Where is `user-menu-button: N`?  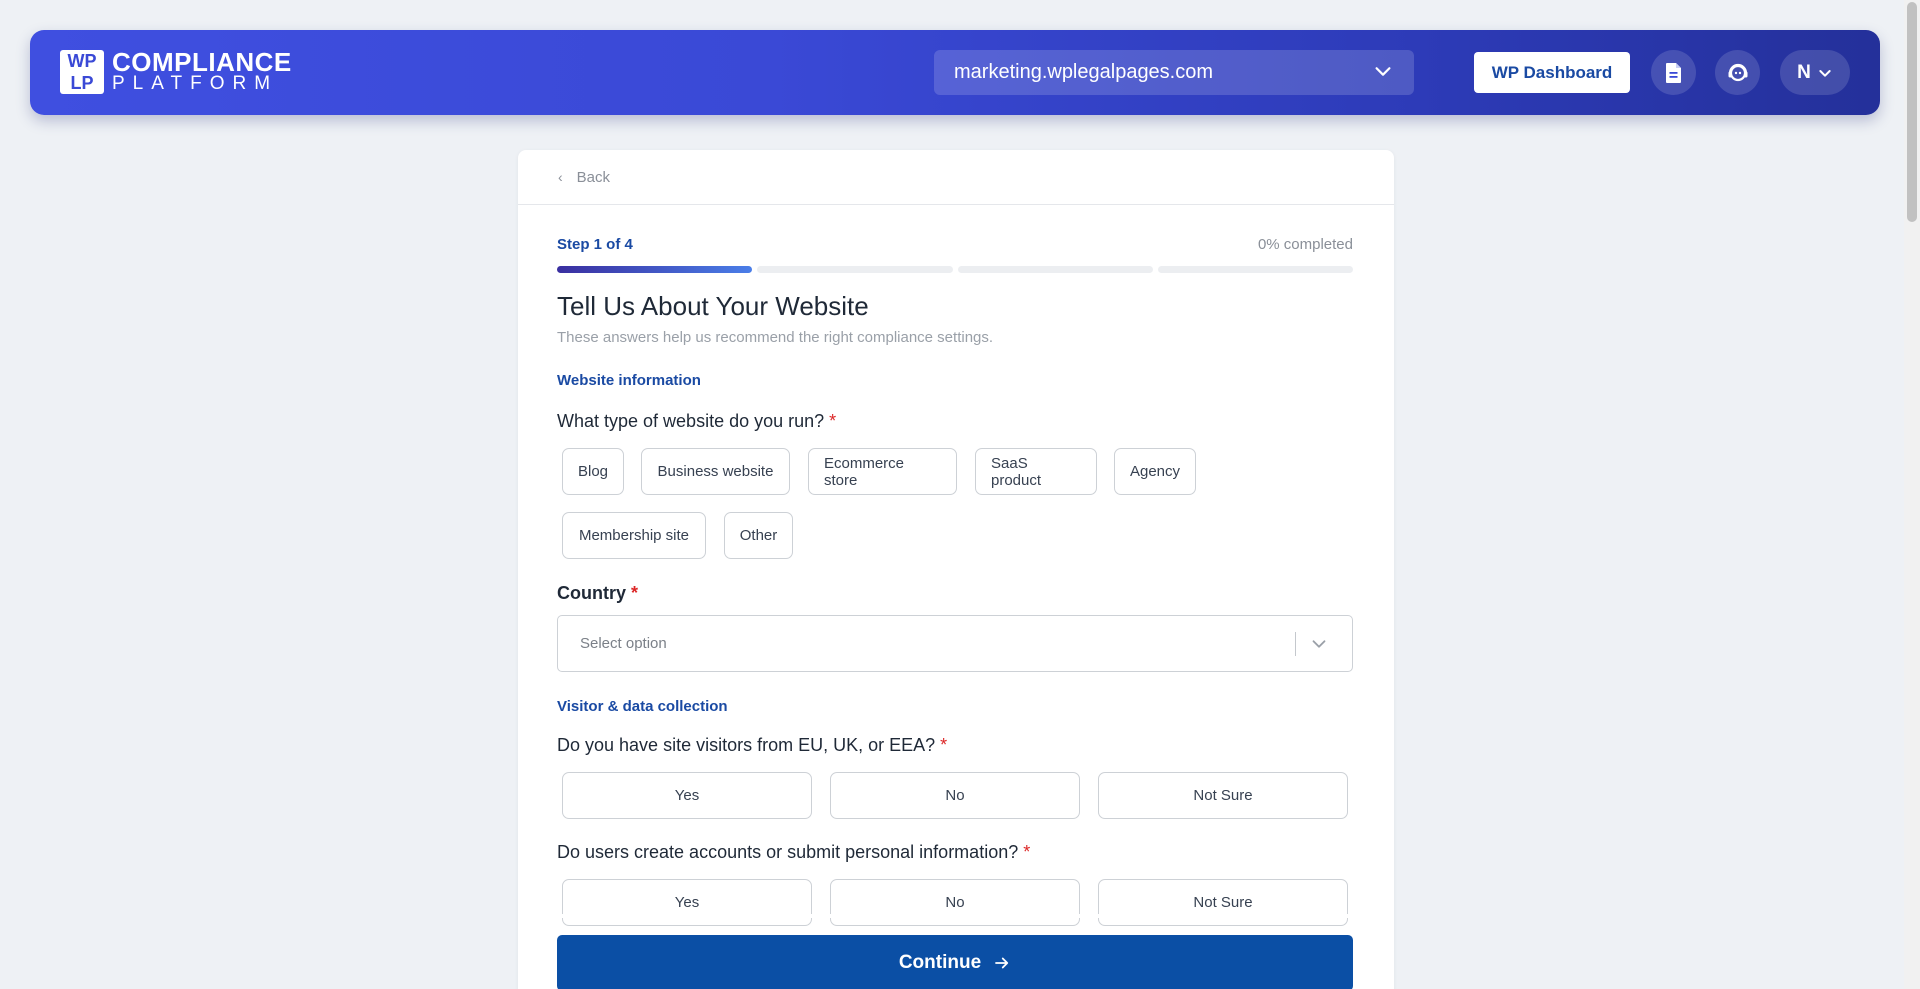
user-menu-button: N is located at coordinates (1815, 72).